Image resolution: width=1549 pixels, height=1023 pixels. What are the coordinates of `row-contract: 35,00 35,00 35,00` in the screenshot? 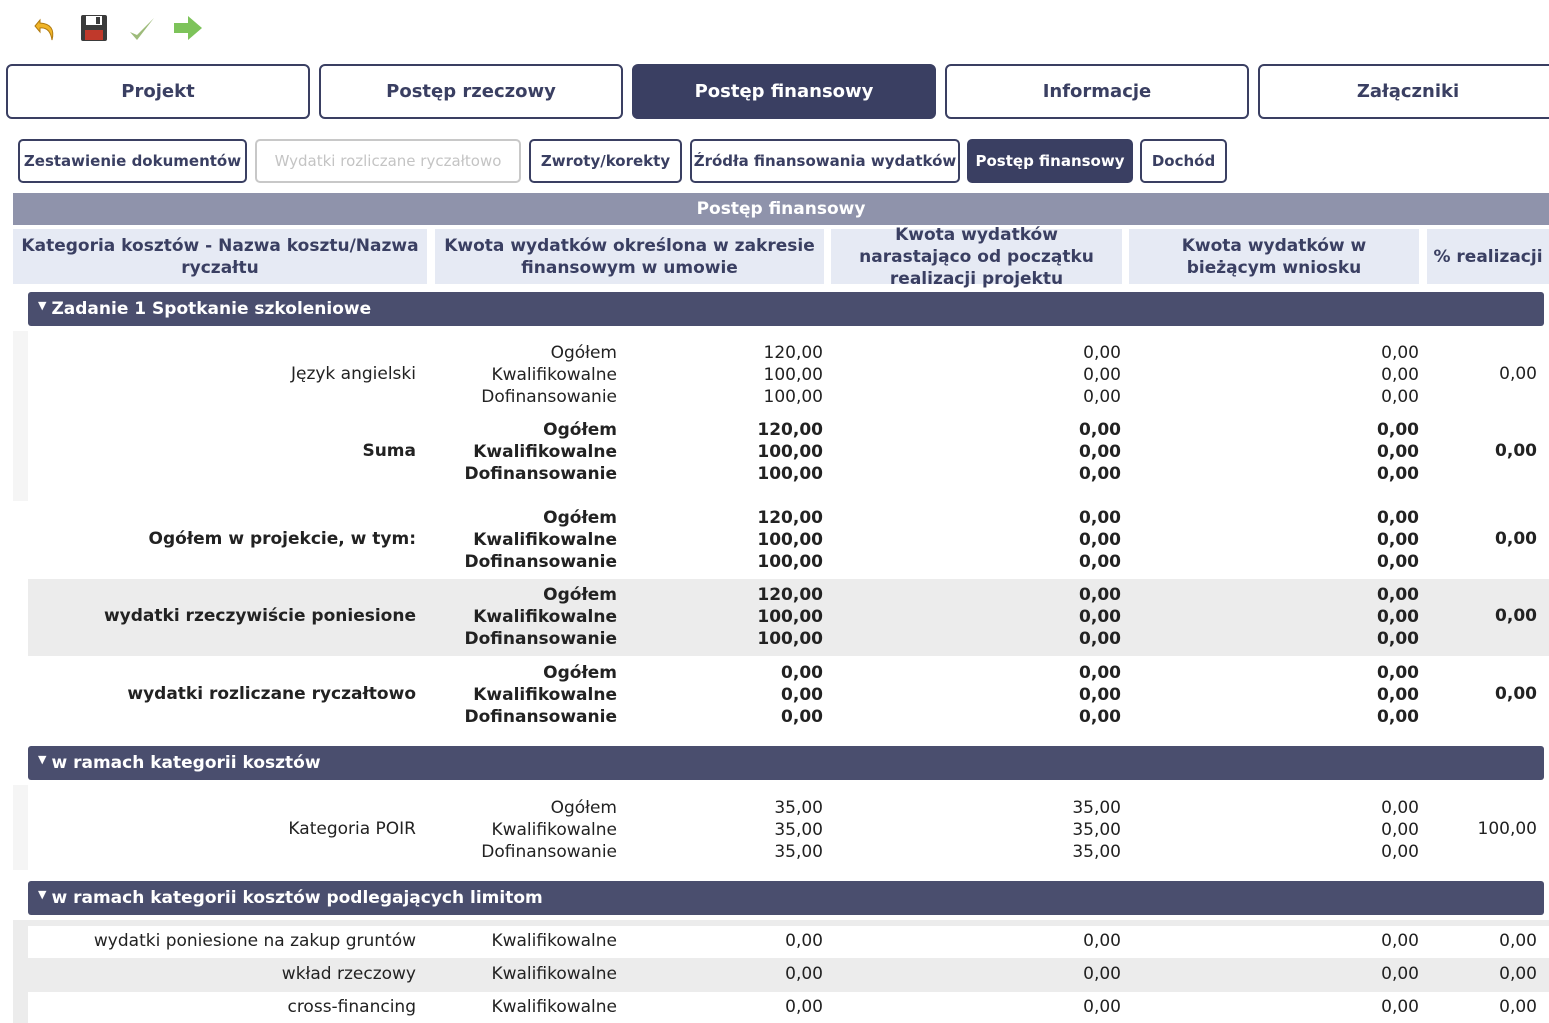 It's located at (798, 830).